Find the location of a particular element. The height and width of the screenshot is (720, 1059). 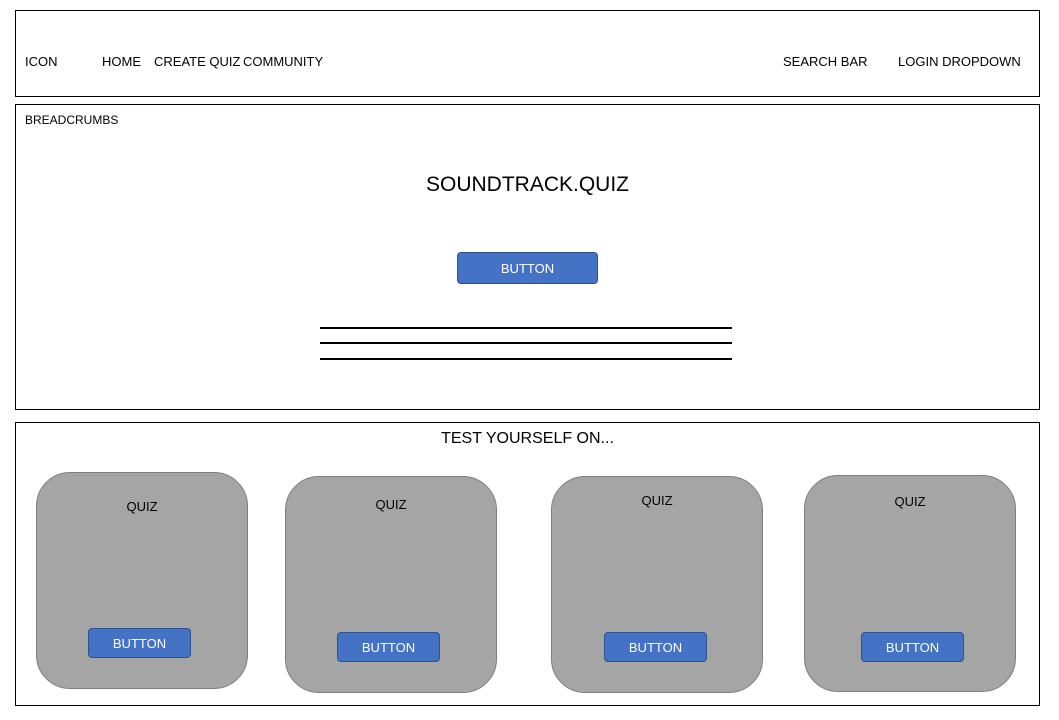

app-icon: ICON is located at coordinates (41, 61).